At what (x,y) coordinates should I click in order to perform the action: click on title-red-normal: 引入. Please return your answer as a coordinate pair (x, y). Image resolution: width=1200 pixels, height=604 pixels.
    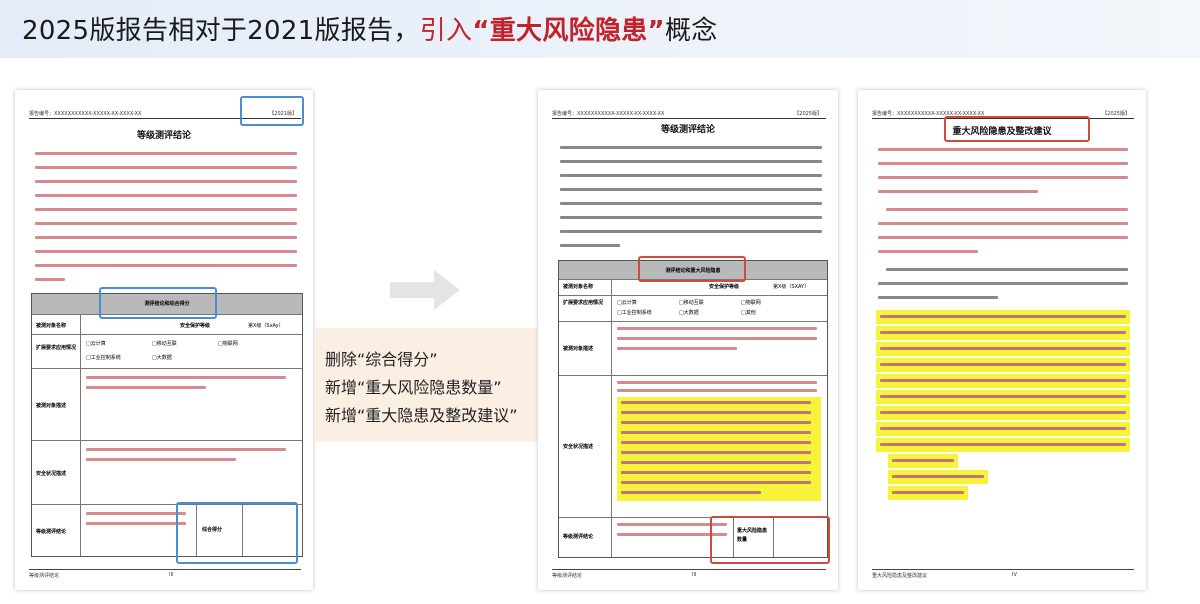
    Looking at the image, I should click on (446, 31).